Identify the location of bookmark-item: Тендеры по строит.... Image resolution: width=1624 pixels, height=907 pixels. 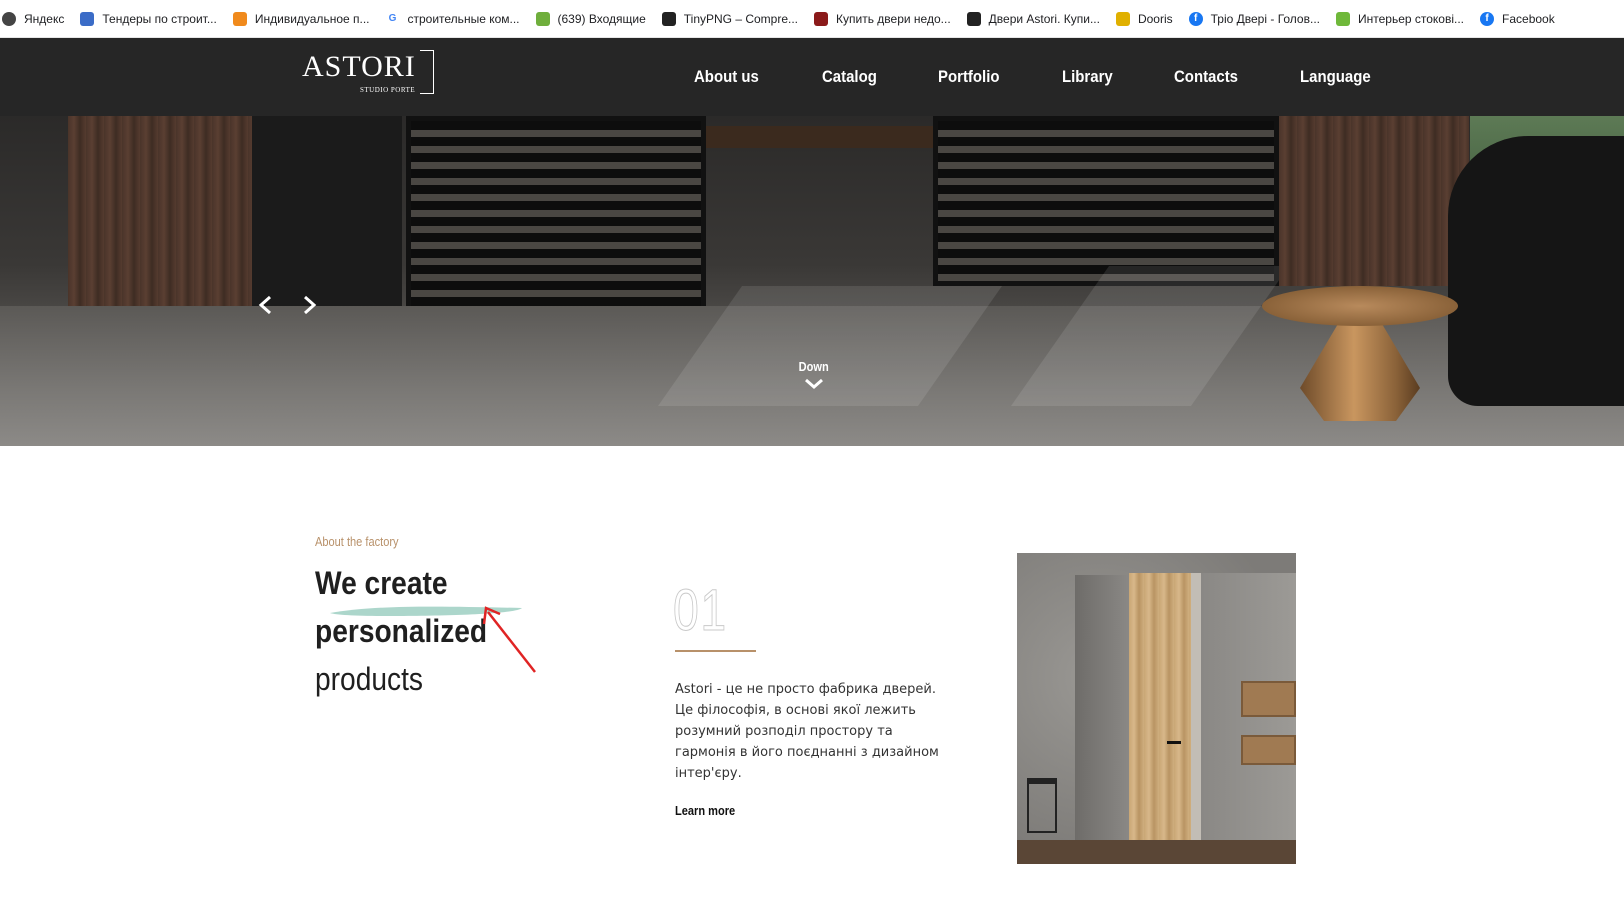
(153, 18).